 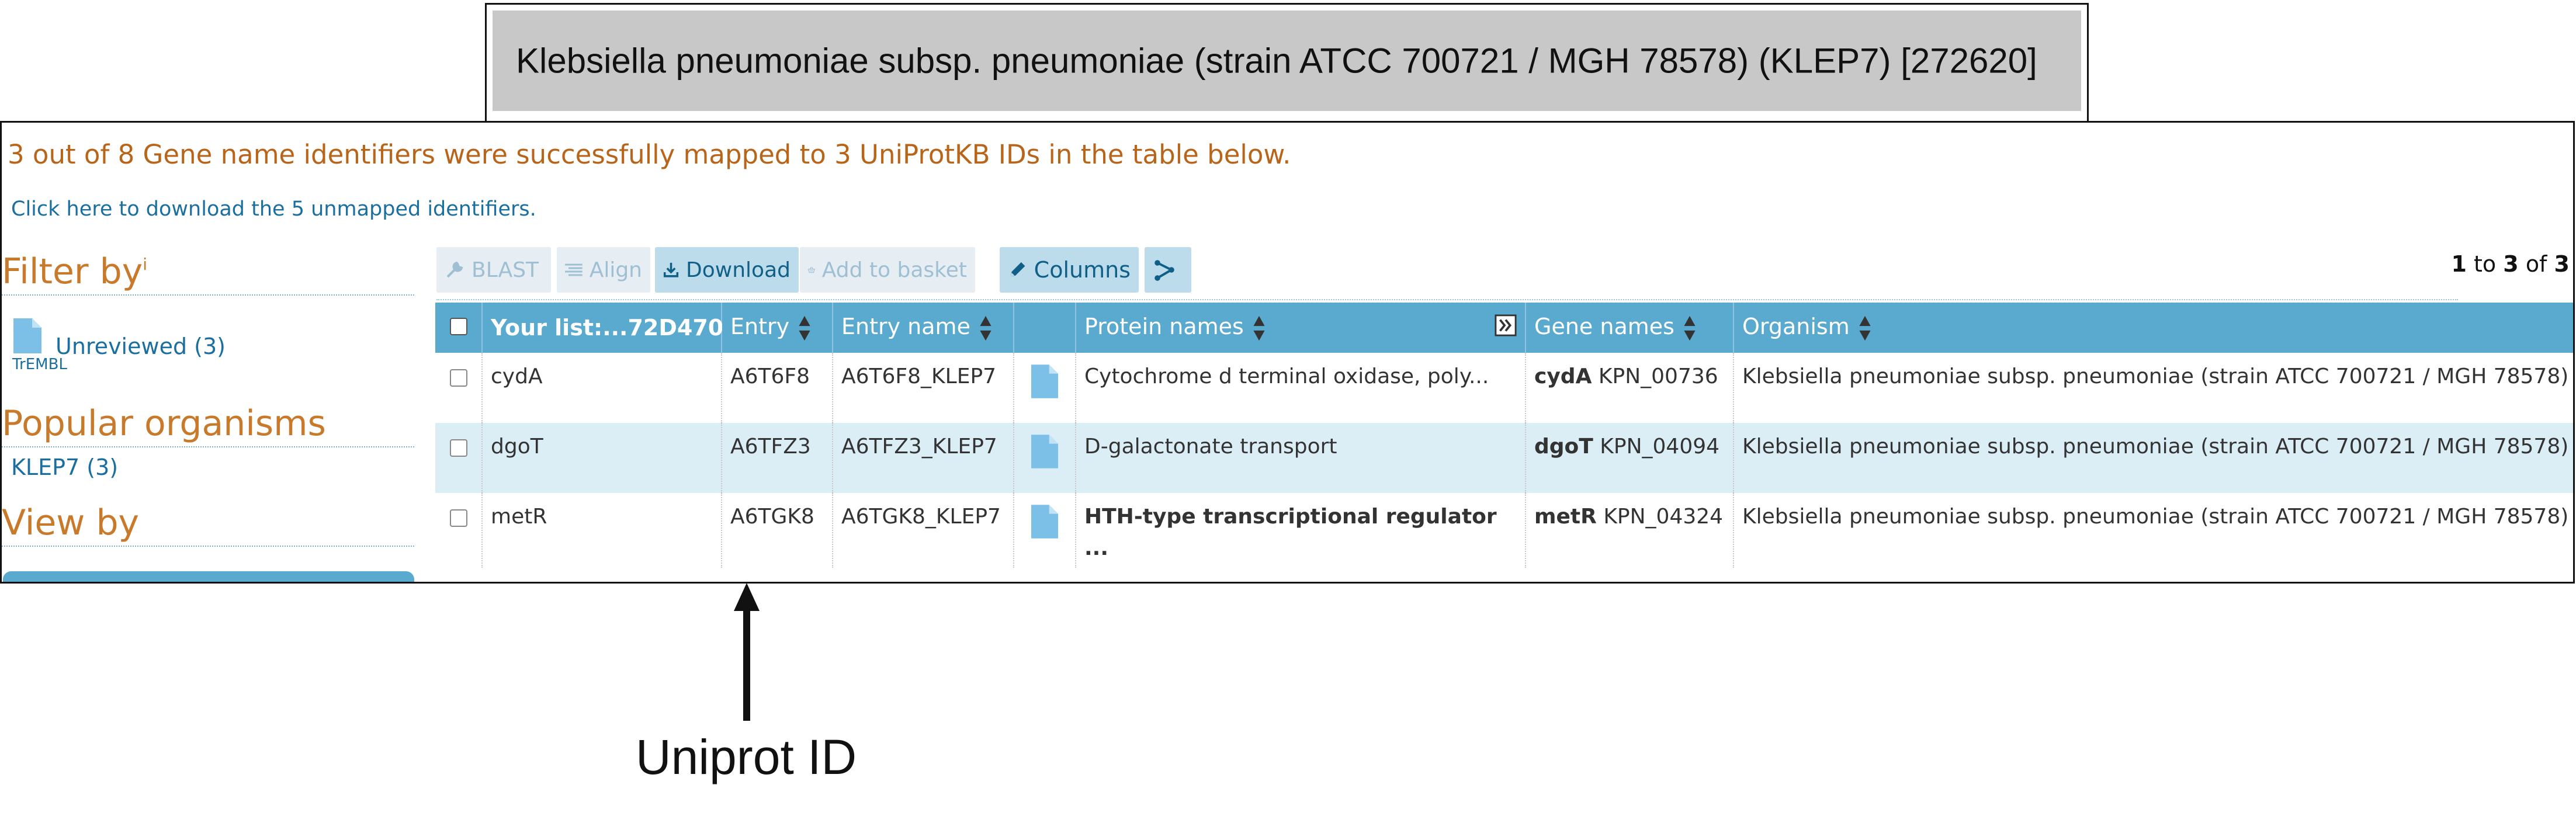 I want to click on pager-to: 3, so click(x=2511, y=264).